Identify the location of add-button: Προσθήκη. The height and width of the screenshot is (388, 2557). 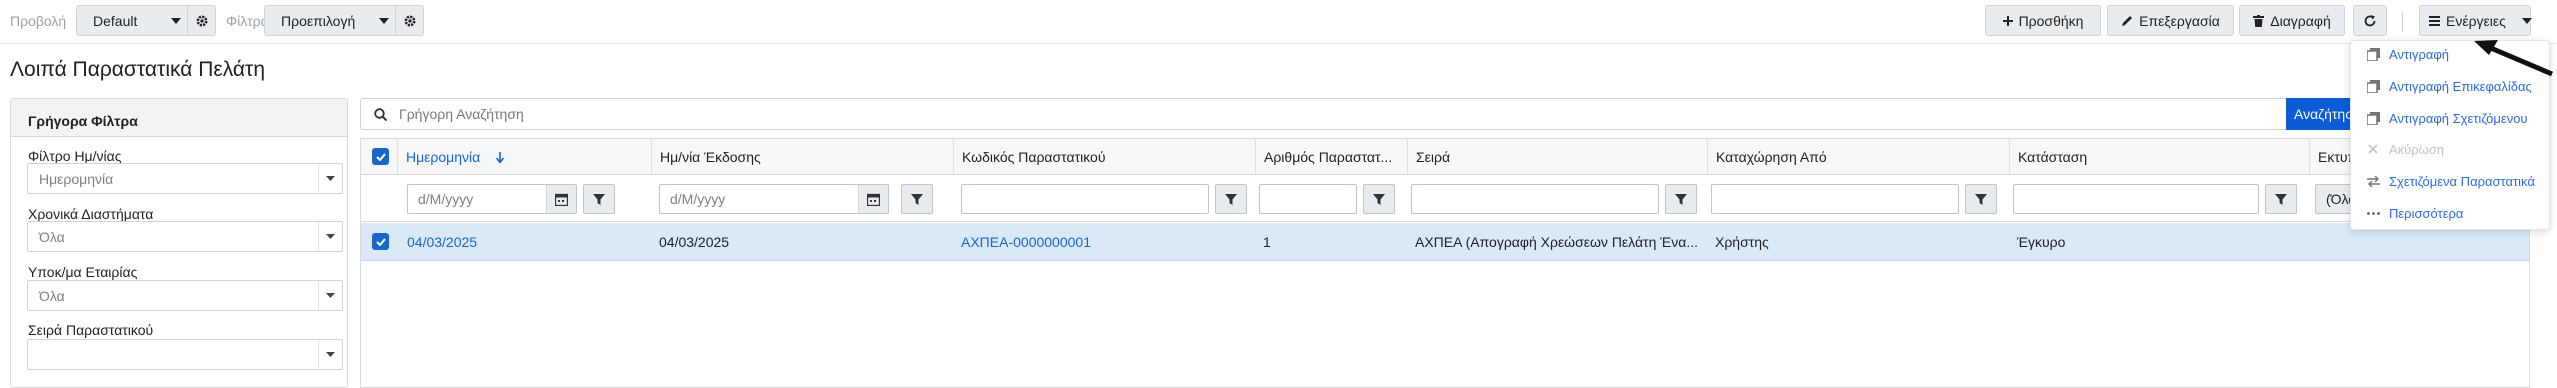
(2043, 20).